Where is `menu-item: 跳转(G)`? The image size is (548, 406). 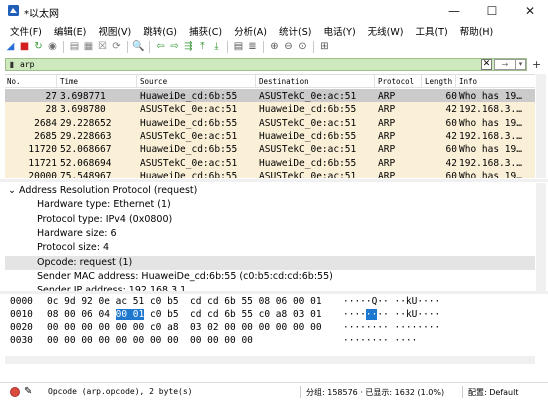
menu-item: 跳转(G) is located at coordinates (160, 30).